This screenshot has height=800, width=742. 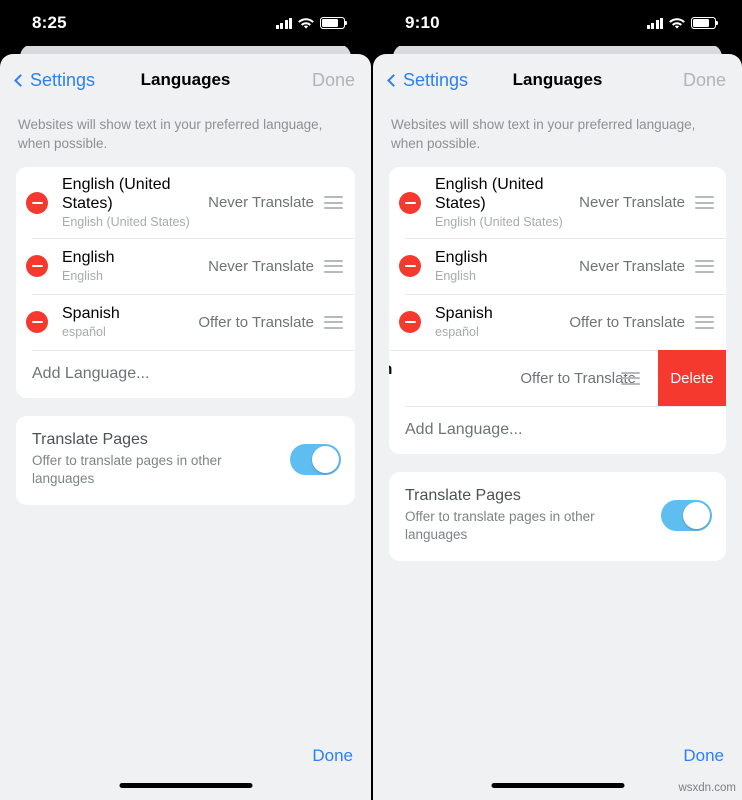 What do you see at coordinates (707, 788) in the screenshot?
I see `watermark: wsxdn.com` at bounding box center [707, 788].